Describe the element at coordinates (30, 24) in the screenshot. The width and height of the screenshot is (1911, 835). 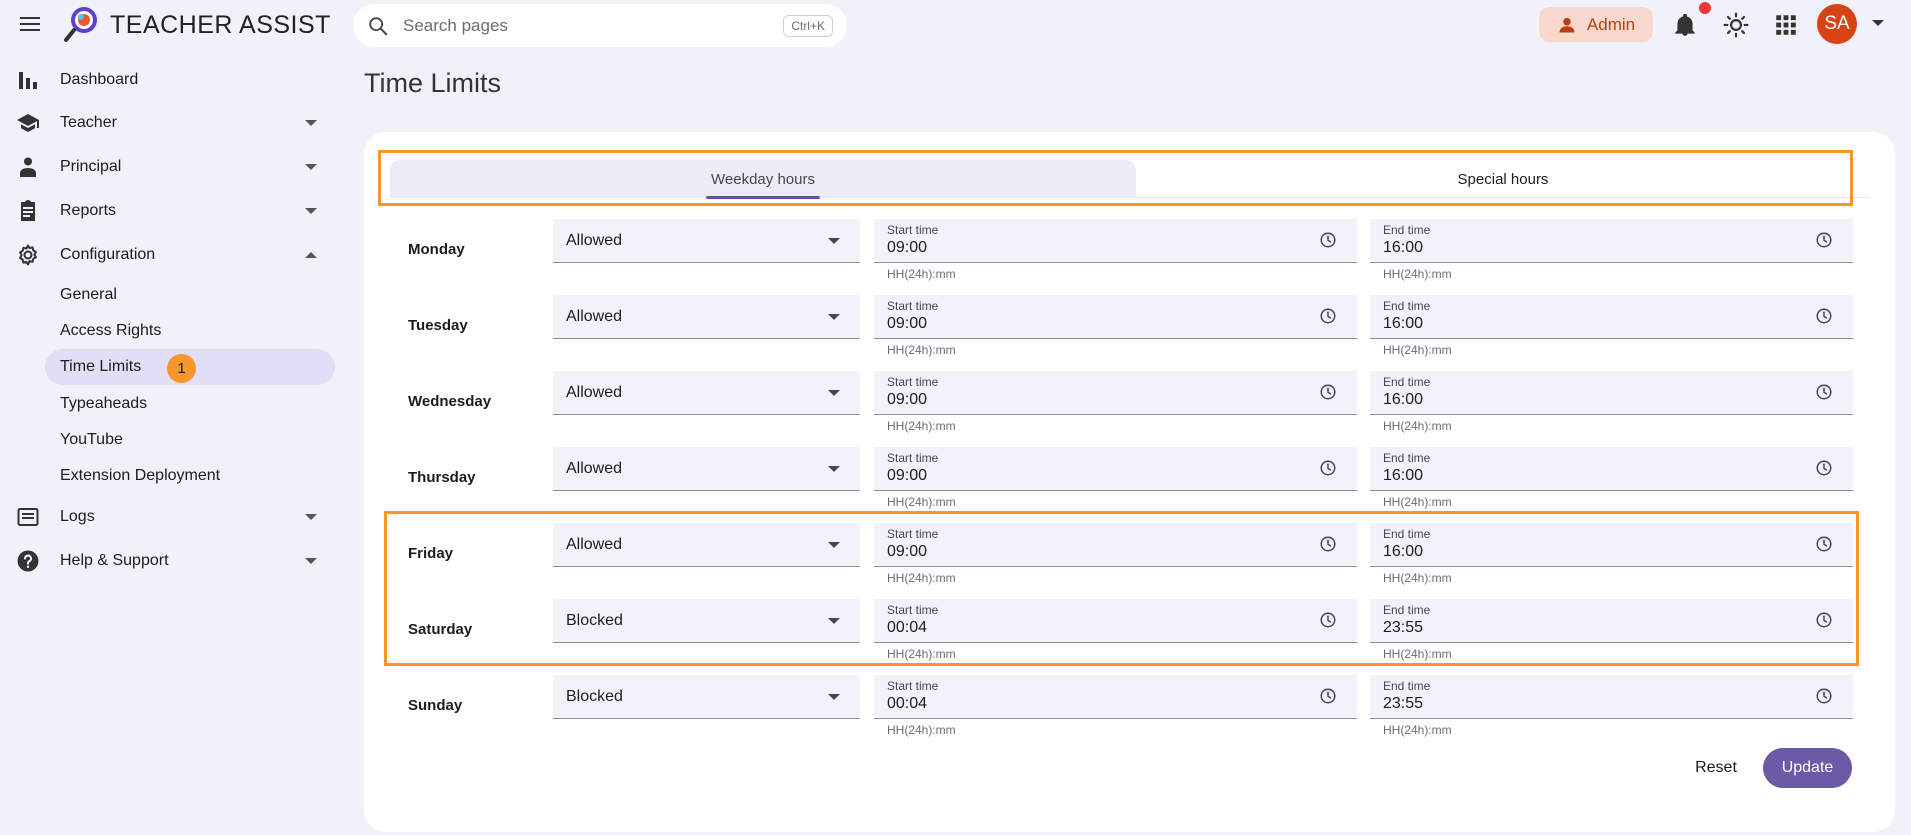
I see `menu-icon` at that location.